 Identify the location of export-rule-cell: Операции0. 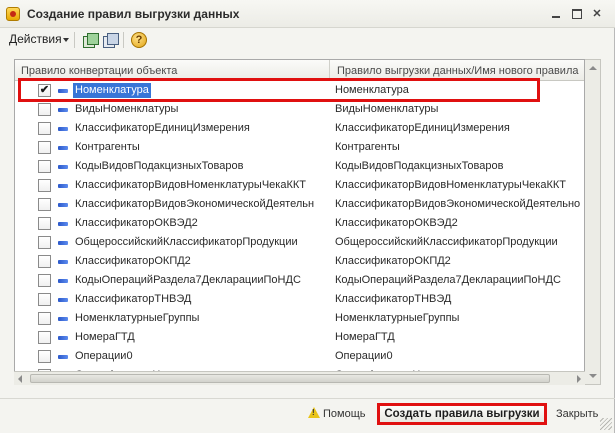
(364, 356).